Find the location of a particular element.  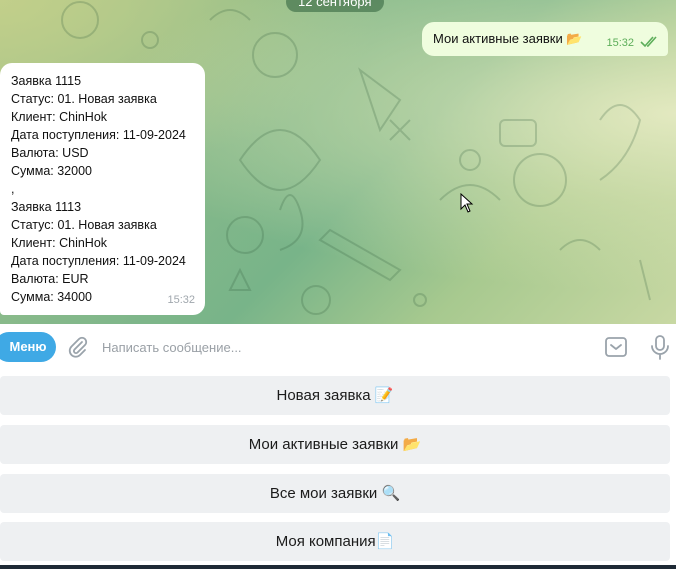

attach-icon is located at coordinates (78, 347).